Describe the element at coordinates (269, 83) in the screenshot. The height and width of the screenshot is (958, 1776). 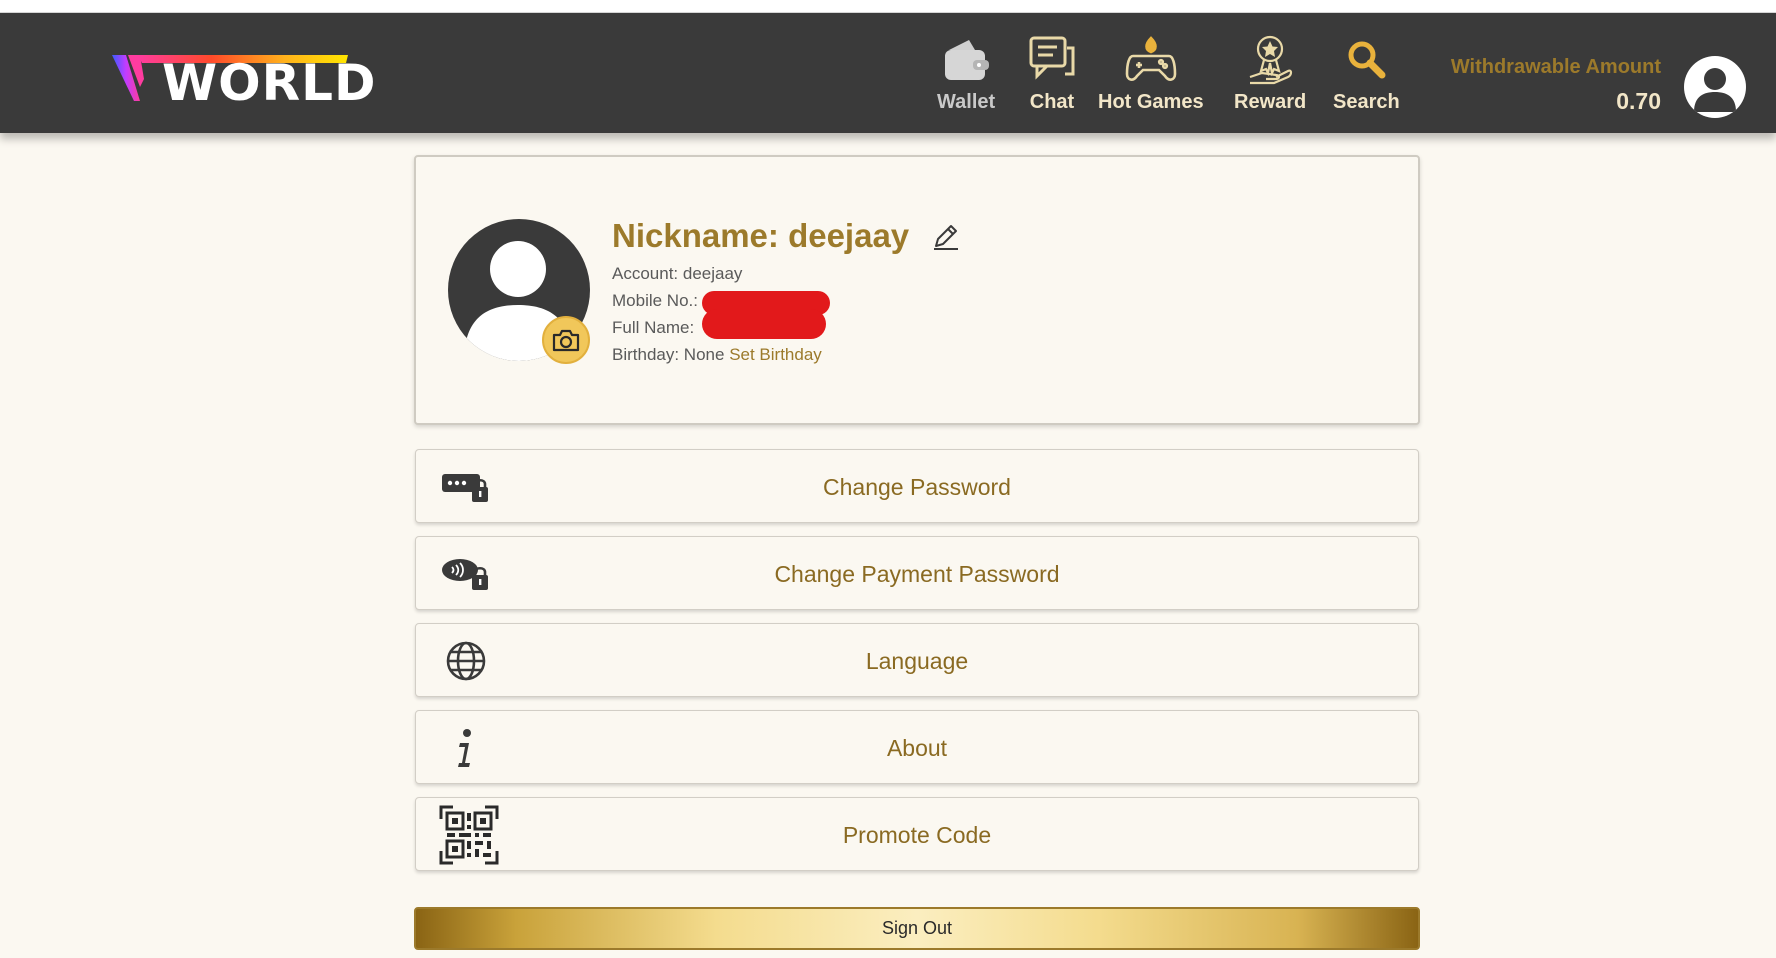
I see `logo-wordmark: WORLD` at that location.